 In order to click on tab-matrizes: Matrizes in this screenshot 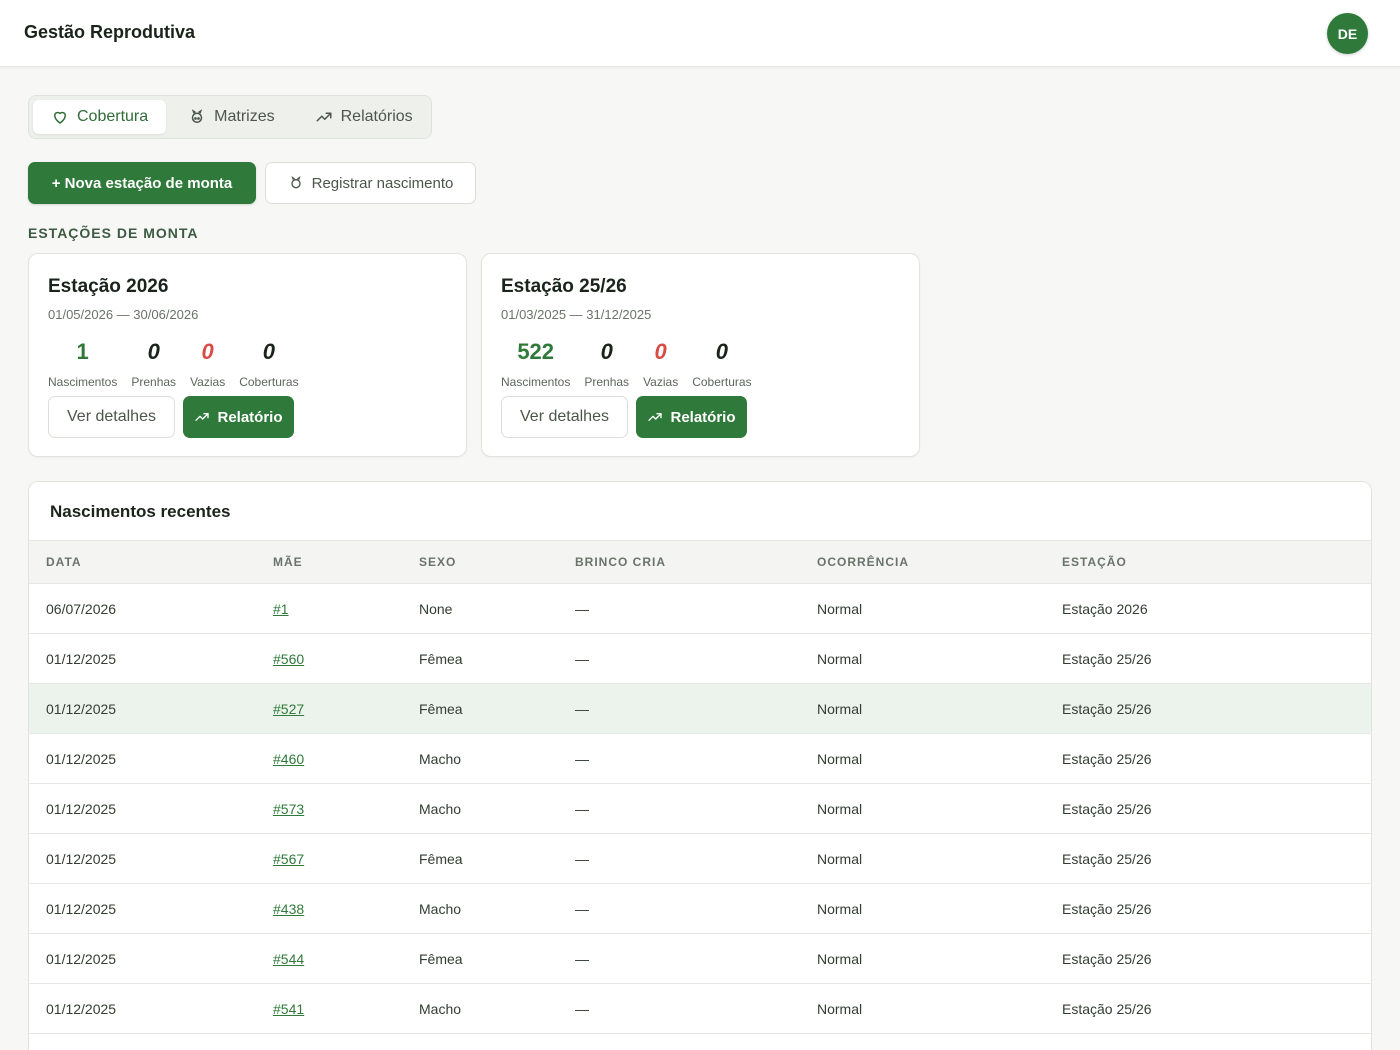, I will do `click(231, 117)`.